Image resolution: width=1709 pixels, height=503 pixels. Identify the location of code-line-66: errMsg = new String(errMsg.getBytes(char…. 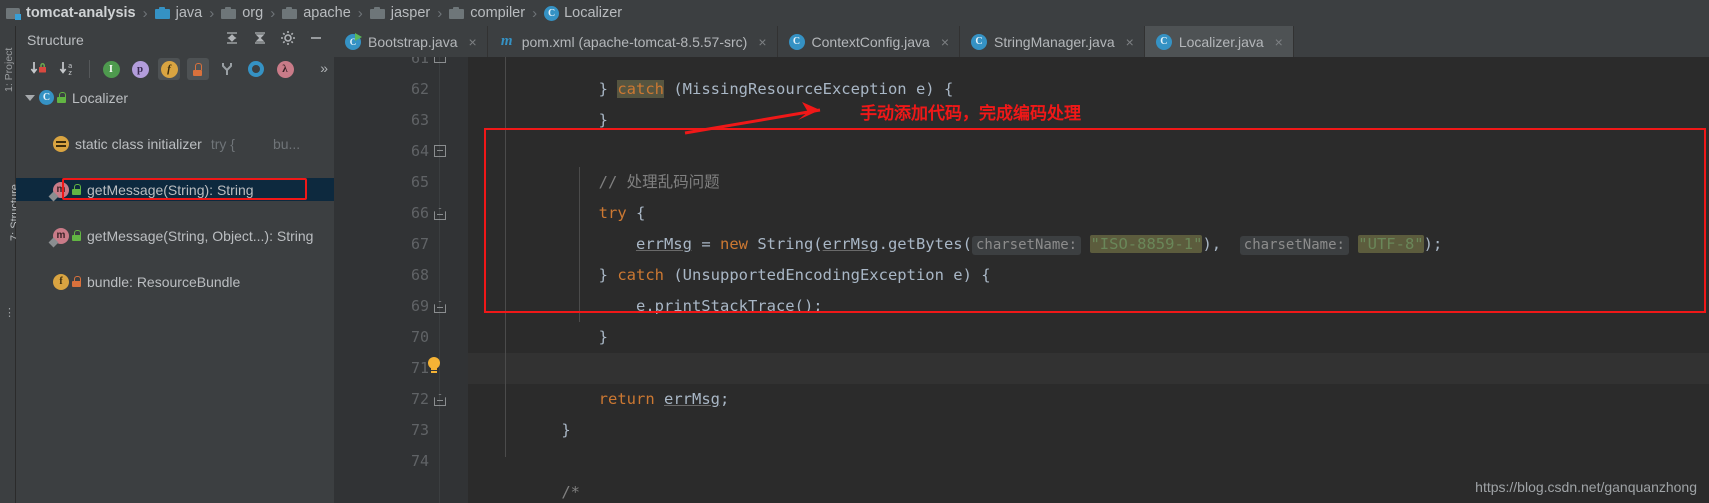
(1088, 226).